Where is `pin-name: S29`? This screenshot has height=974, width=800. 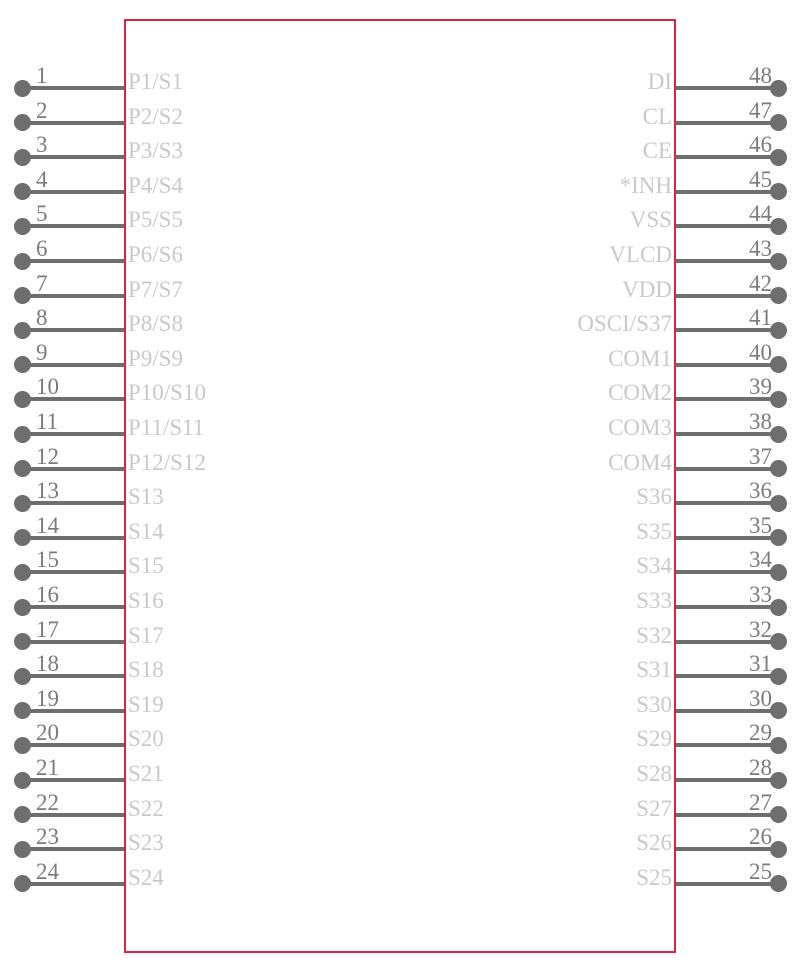
pin-name: S29 is located at coordinates (654, 739).